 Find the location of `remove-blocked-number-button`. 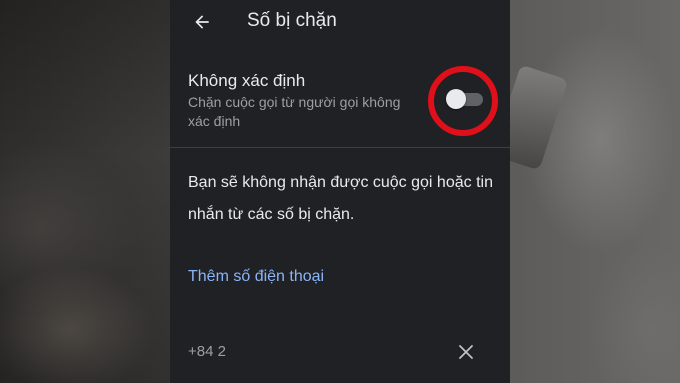

remove-blocked-number-button is located at coordinates (466, 352).